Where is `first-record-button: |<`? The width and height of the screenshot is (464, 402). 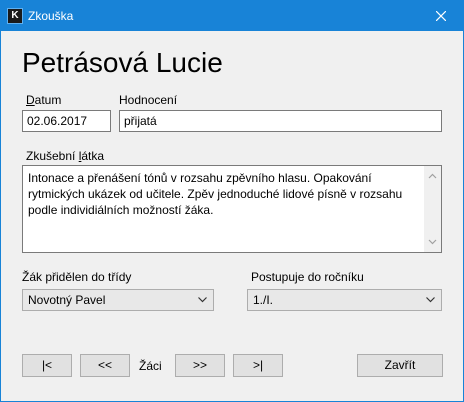
first-record-button: |< is located at coordinates (47, 365).